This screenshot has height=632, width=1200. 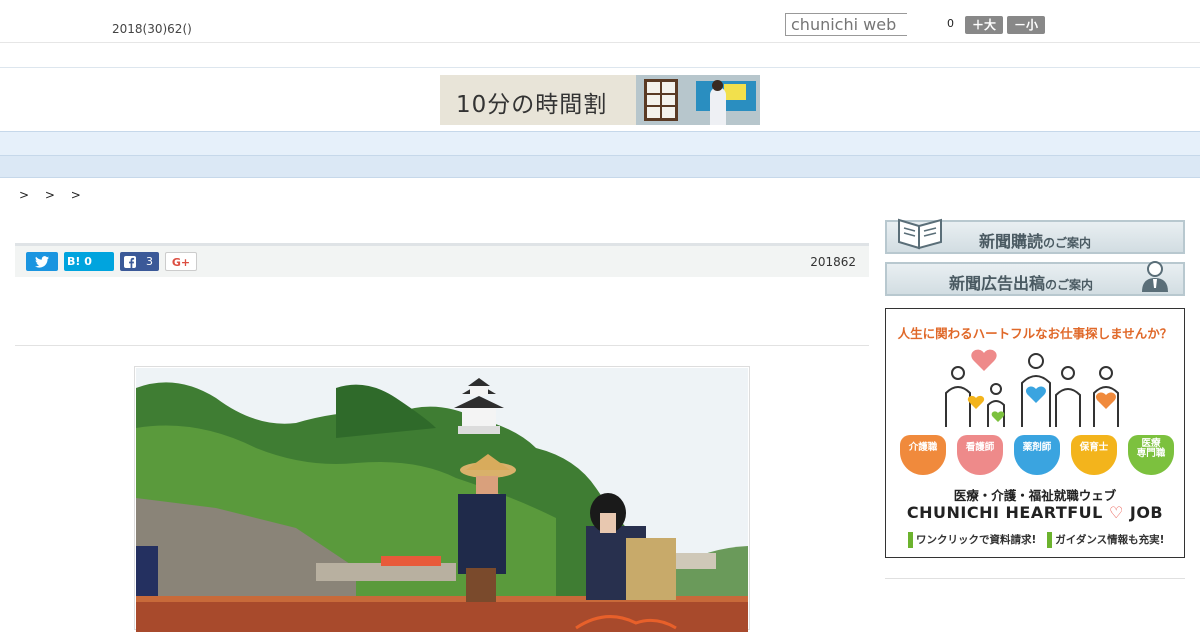 I want to click on search-input, so click(x=846, y=24).